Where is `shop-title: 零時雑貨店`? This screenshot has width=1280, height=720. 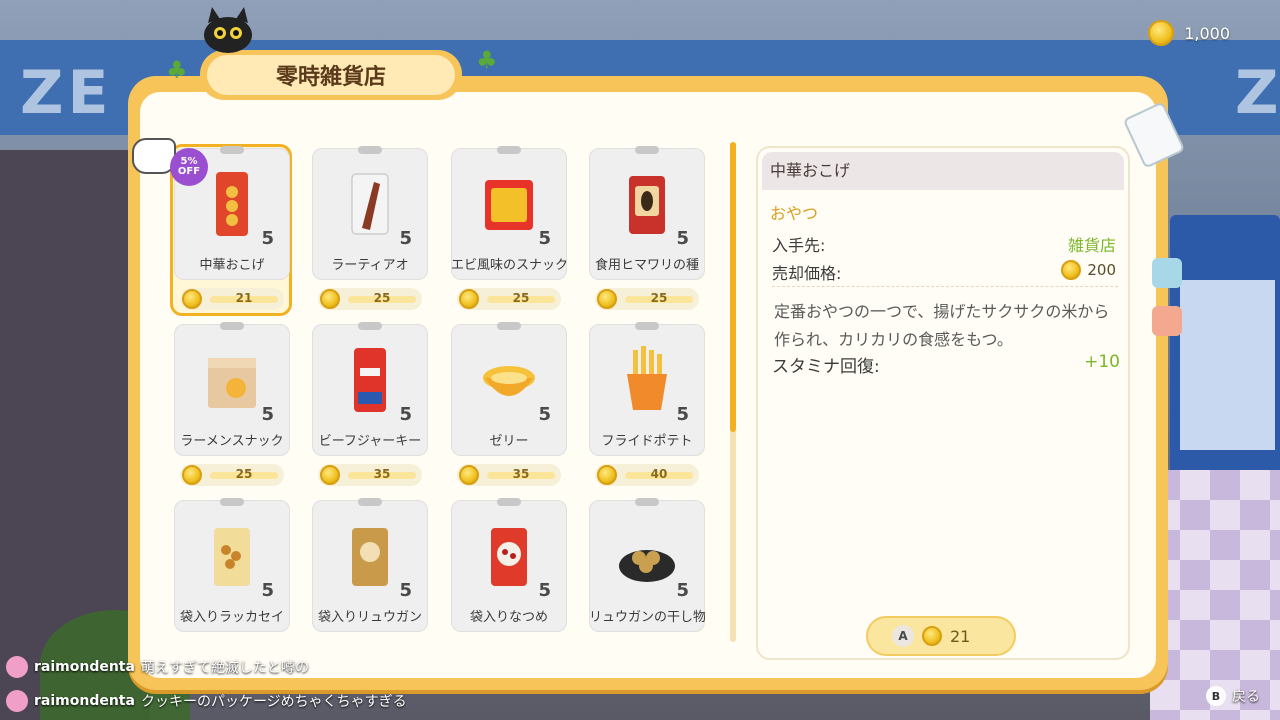
shop-title: 零時雑貨店 is located at coordinates (331, 75).